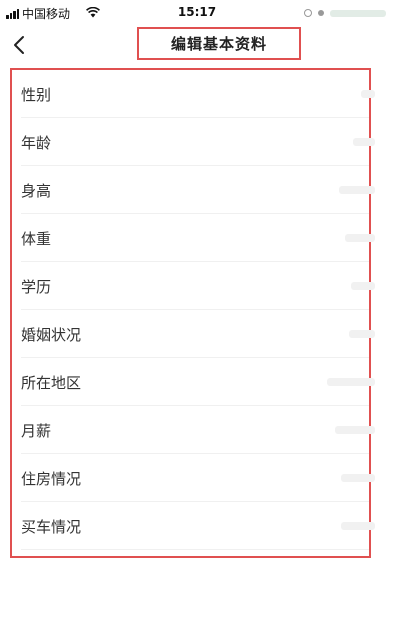 This screenshot has height=620, width=394. What do you see at coordinates (36, 142) in the screenshot?
I see `row-label: 年龄` at bounding box center [36, 142].